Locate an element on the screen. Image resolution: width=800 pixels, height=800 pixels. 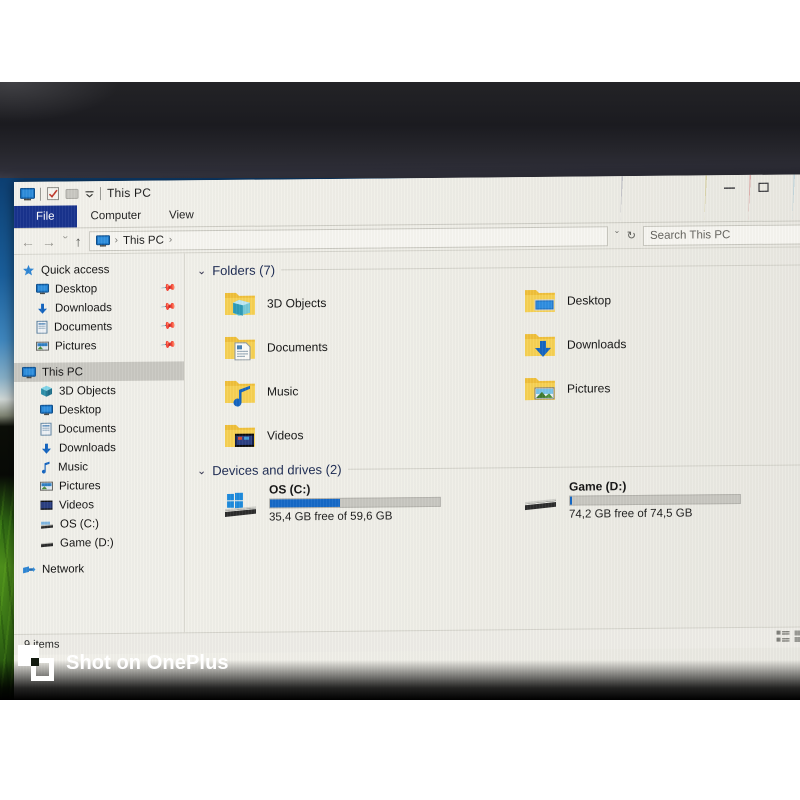
folder-item-downloads: Downloads is located at coordinates (647, 343).